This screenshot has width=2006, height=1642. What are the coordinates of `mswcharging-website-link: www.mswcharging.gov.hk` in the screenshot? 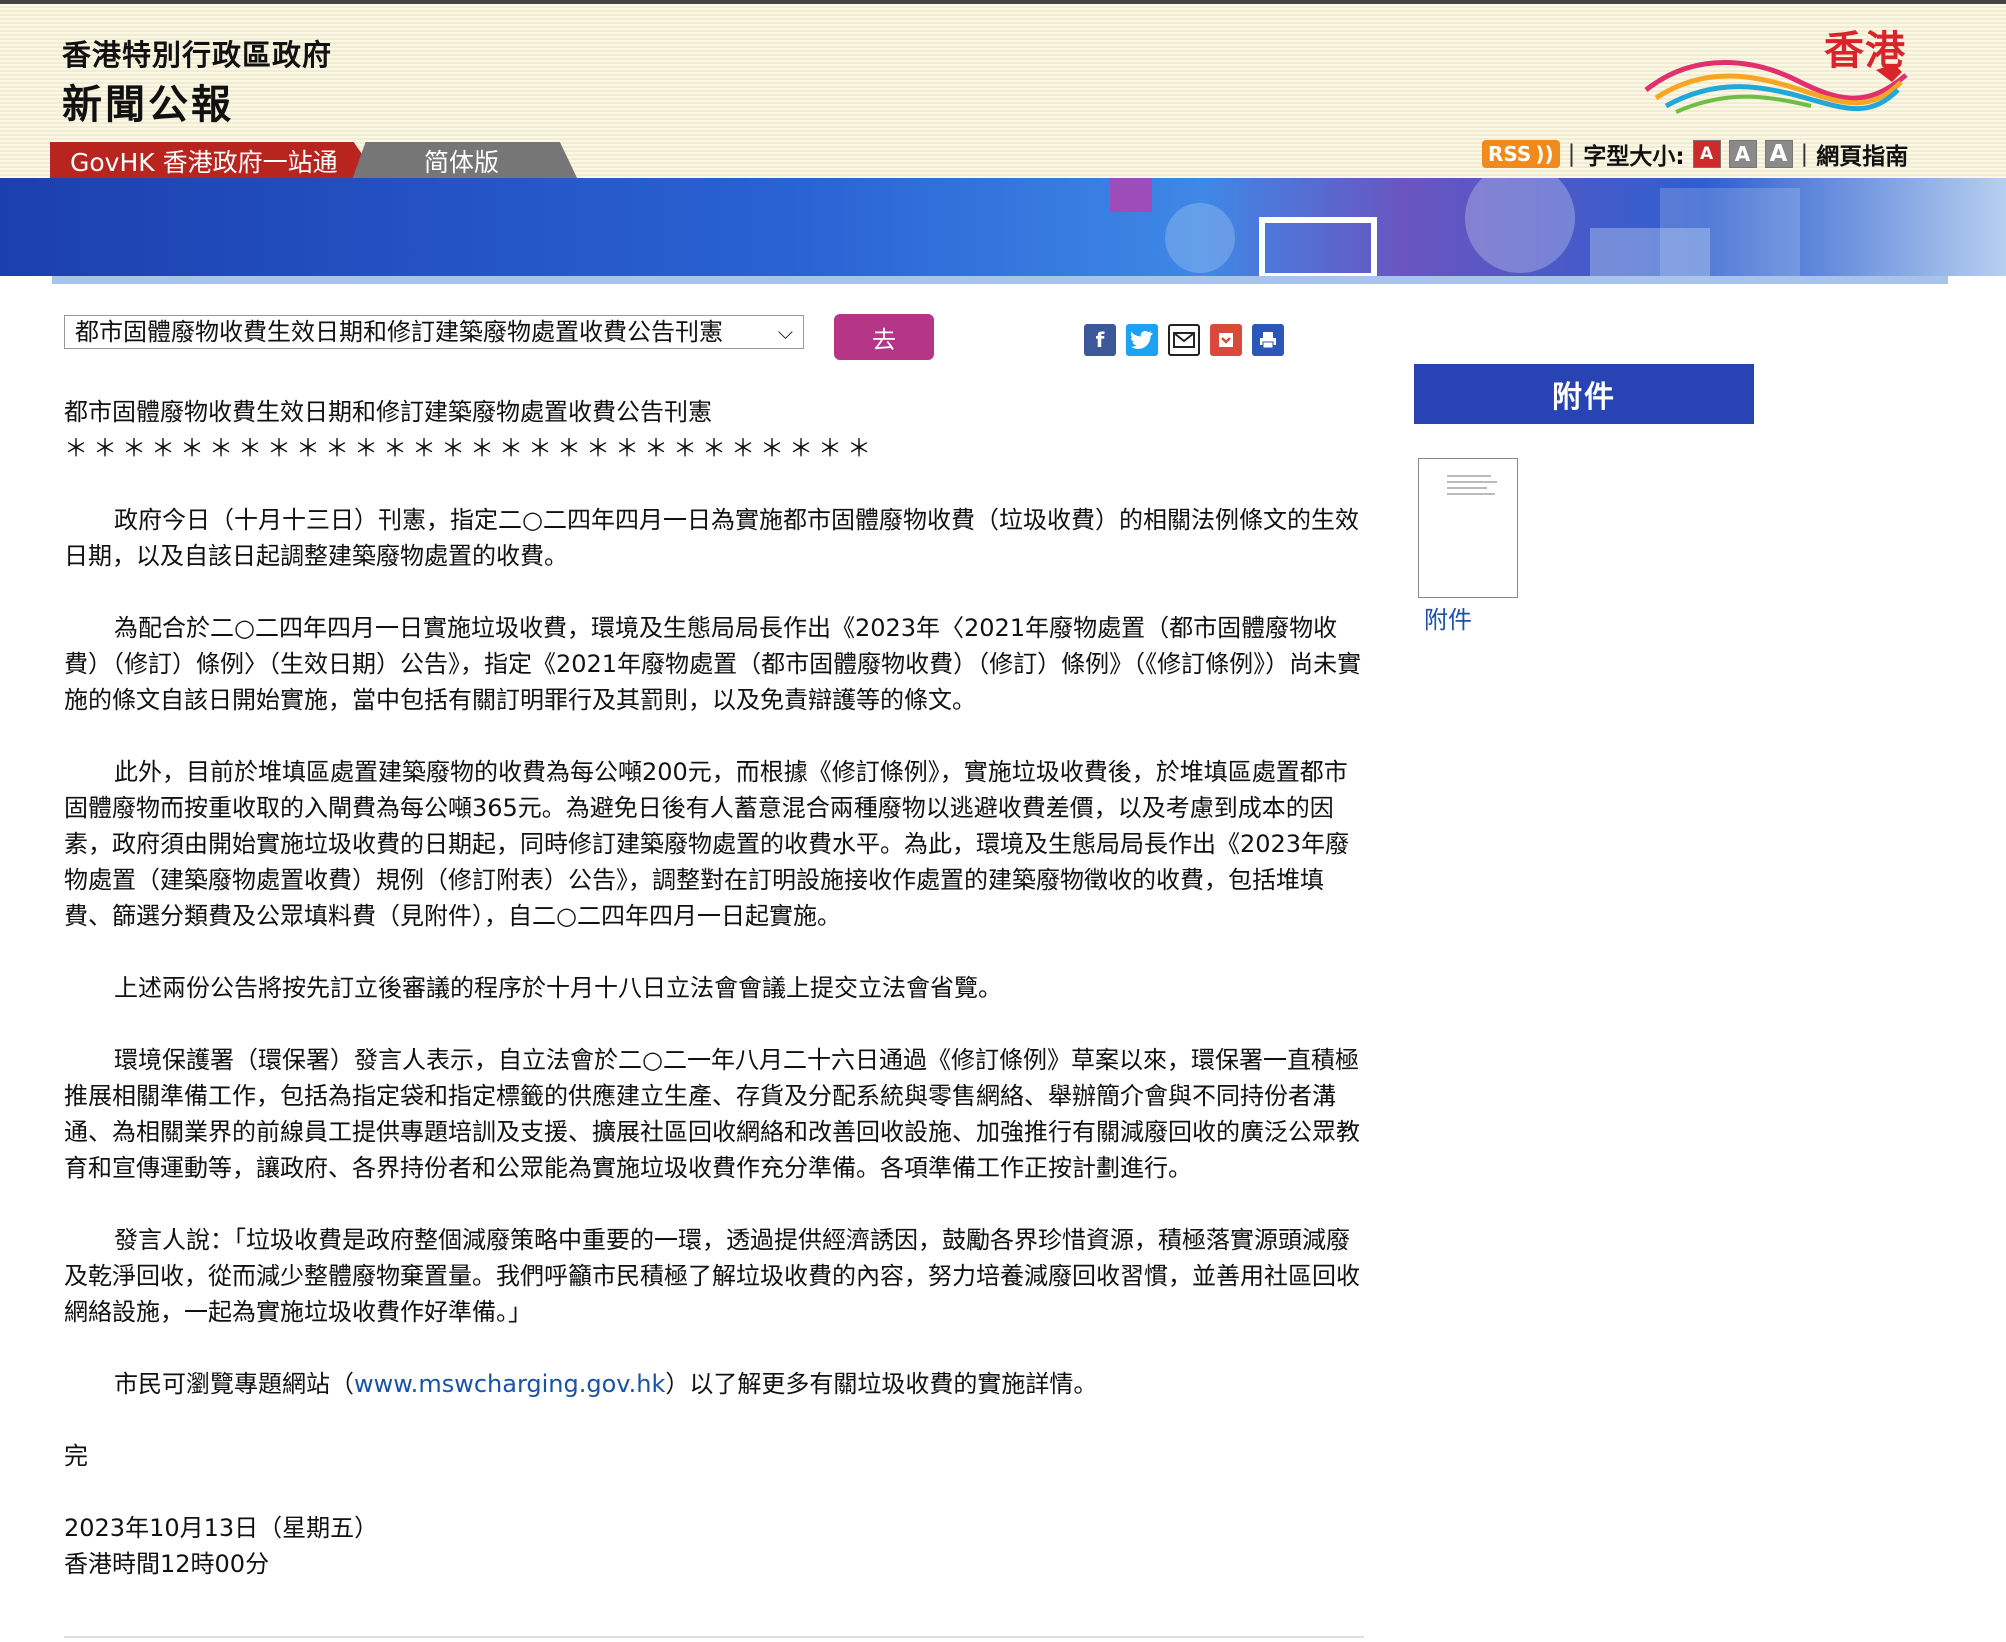 It's located at (509, 1384).